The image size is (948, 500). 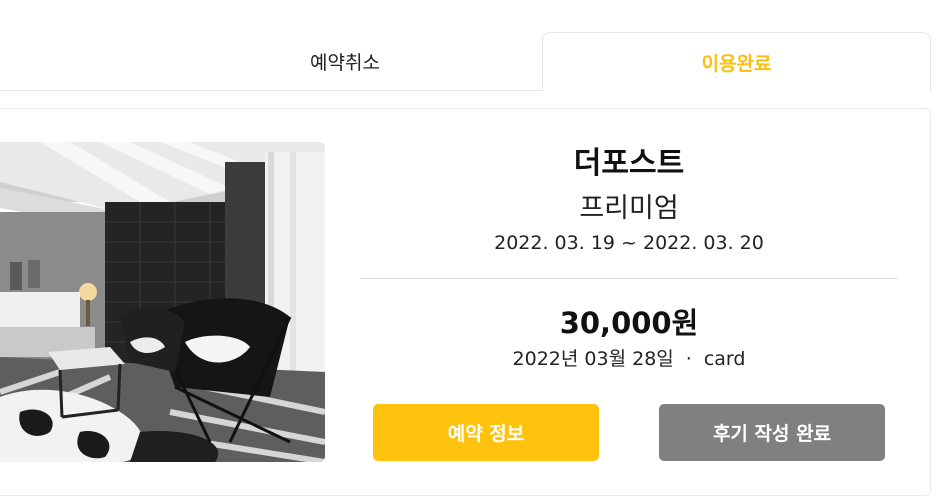 I want to click on stay-dates: 2022. 03. 19 ~ 2022. 03. 20, so click(x=629, y=243).